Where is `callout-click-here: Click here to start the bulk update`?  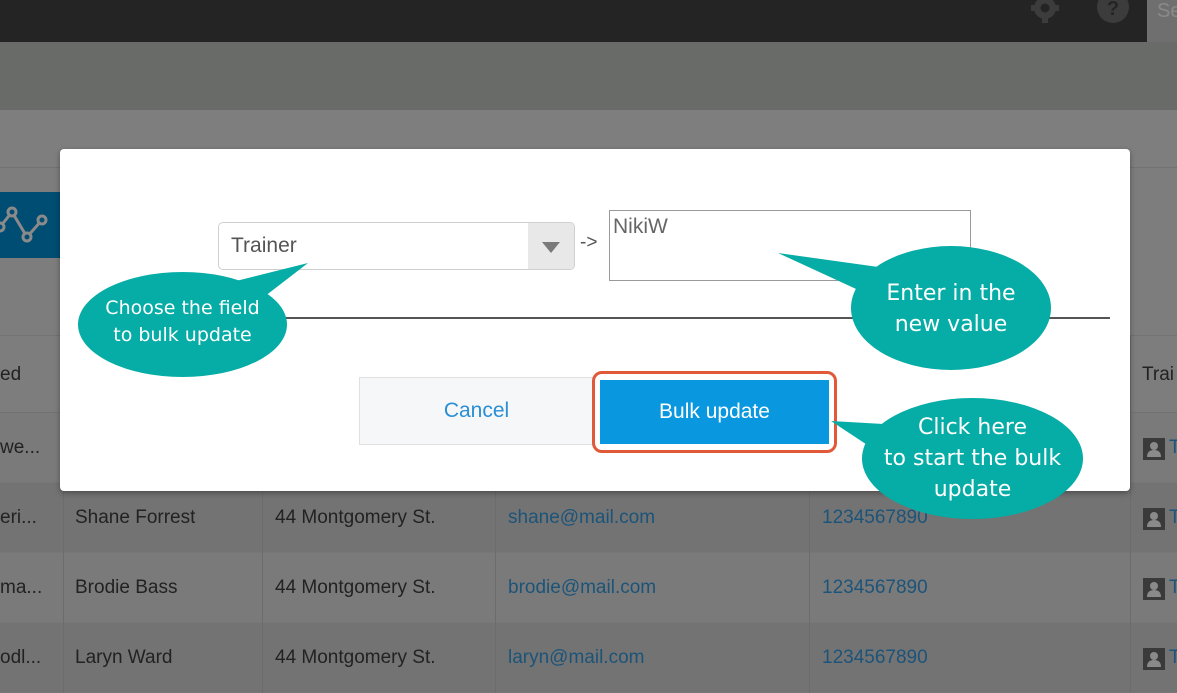
callout-click-here: Click here to start the bulk update is located at coordinates (972, 458).